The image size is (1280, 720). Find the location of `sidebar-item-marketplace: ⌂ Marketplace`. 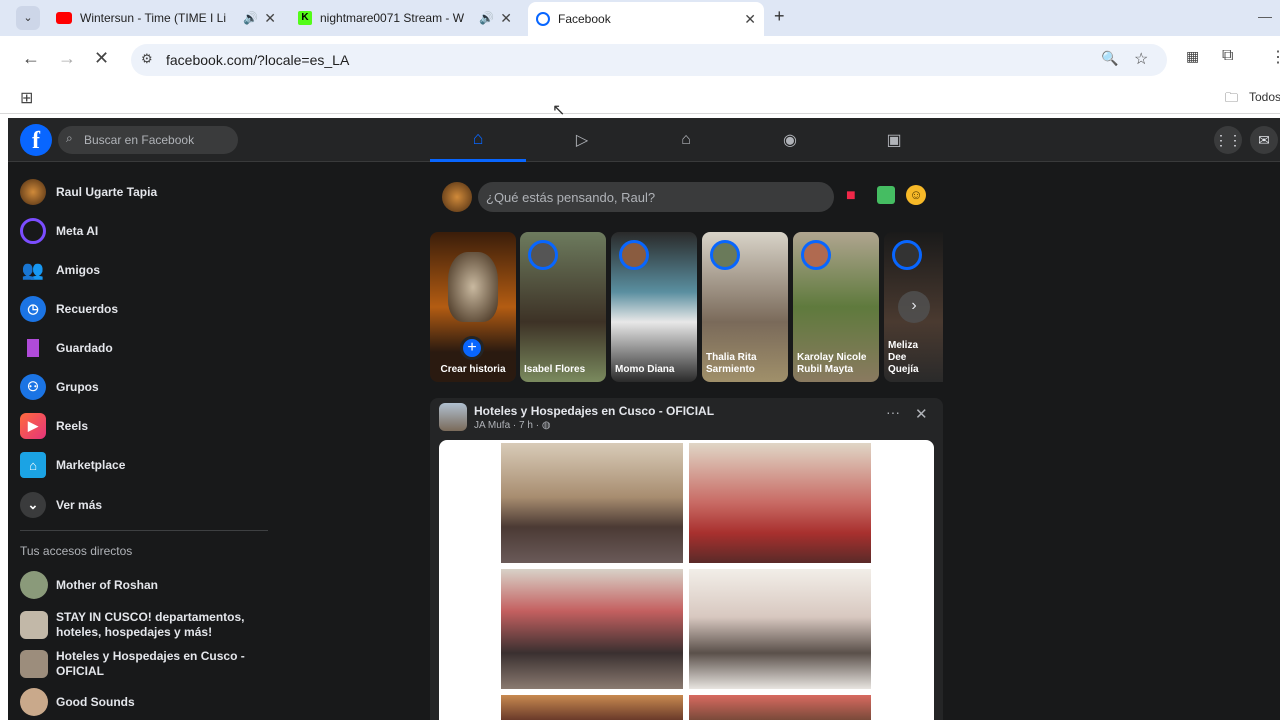

sidebar-item-marketplace: ⌂ Marketplace is located at coordinates (72, 465).